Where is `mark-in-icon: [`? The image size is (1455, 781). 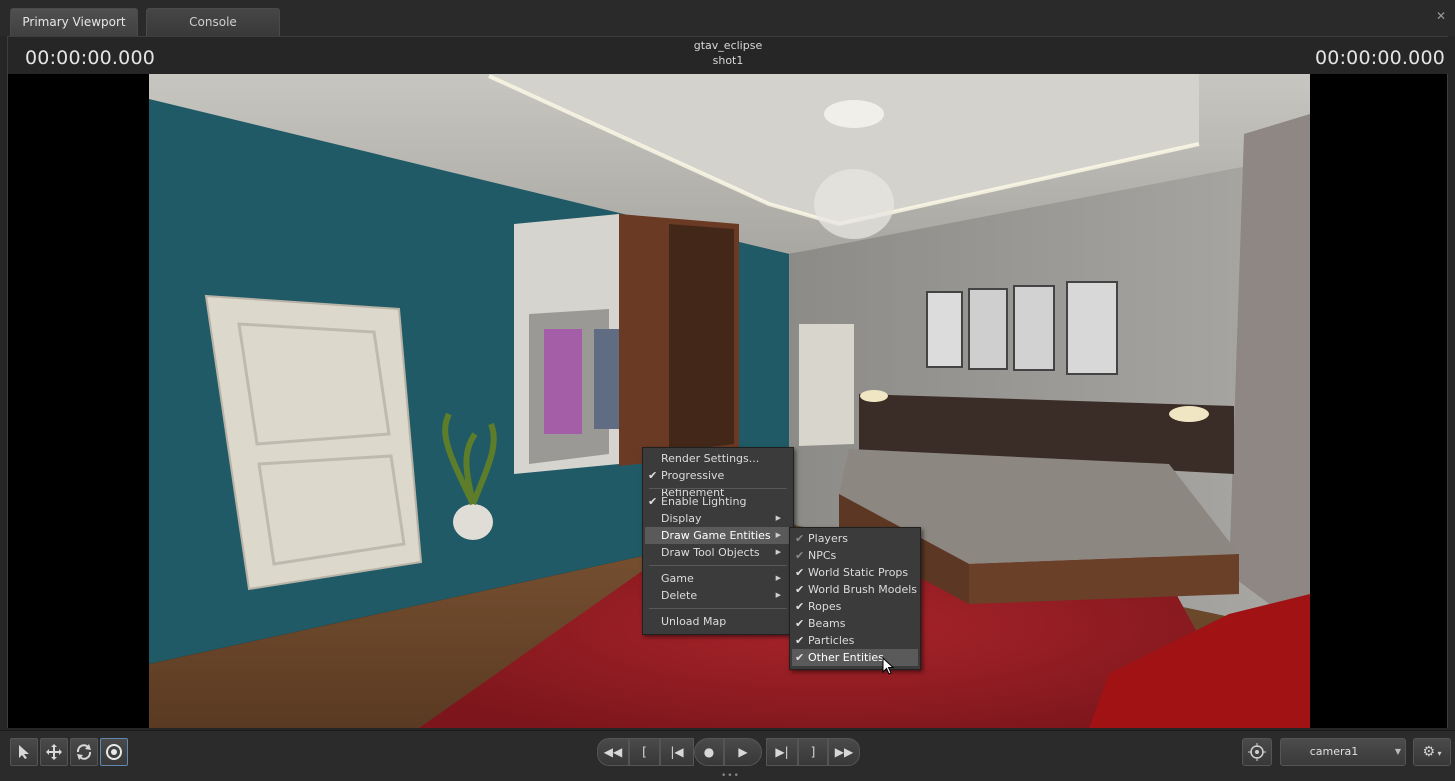 mark-in-icon: [ is located at coordinates (644, 752).